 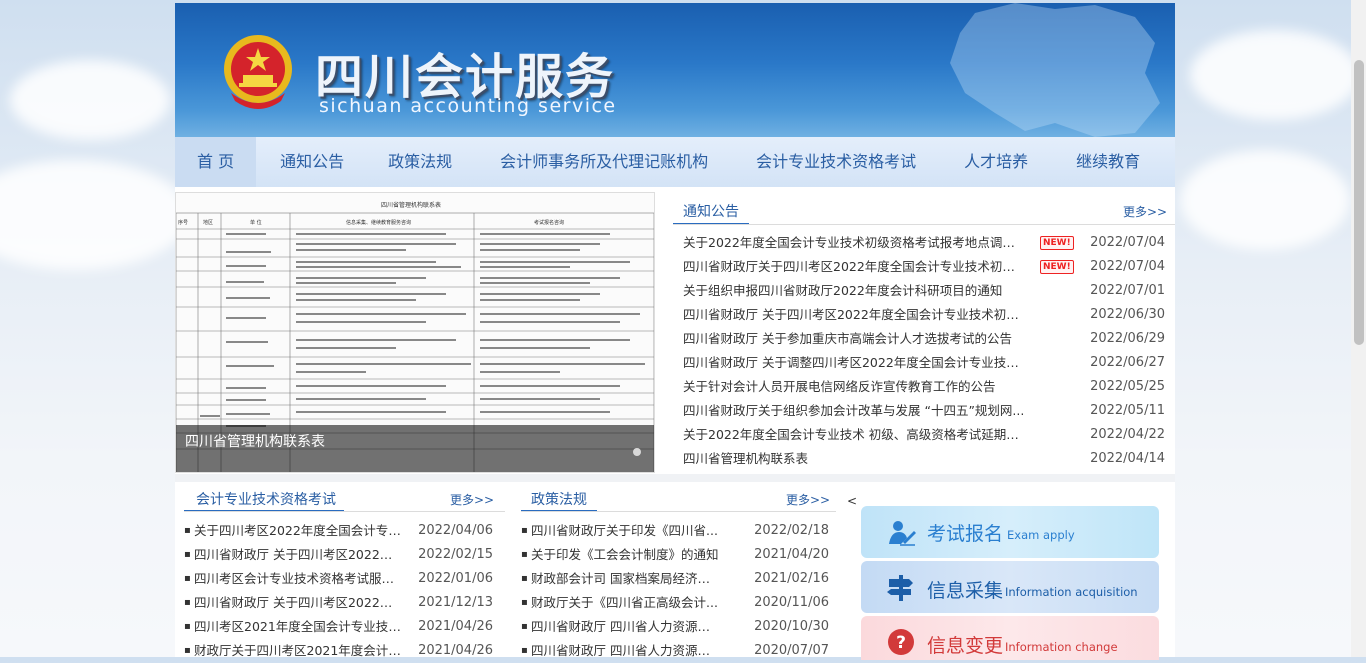 What do you see at coordinates (266, 499) in the screenshot?
I see `exam-title: 会计专业技术资格考试` at bounding box center [266, 499].